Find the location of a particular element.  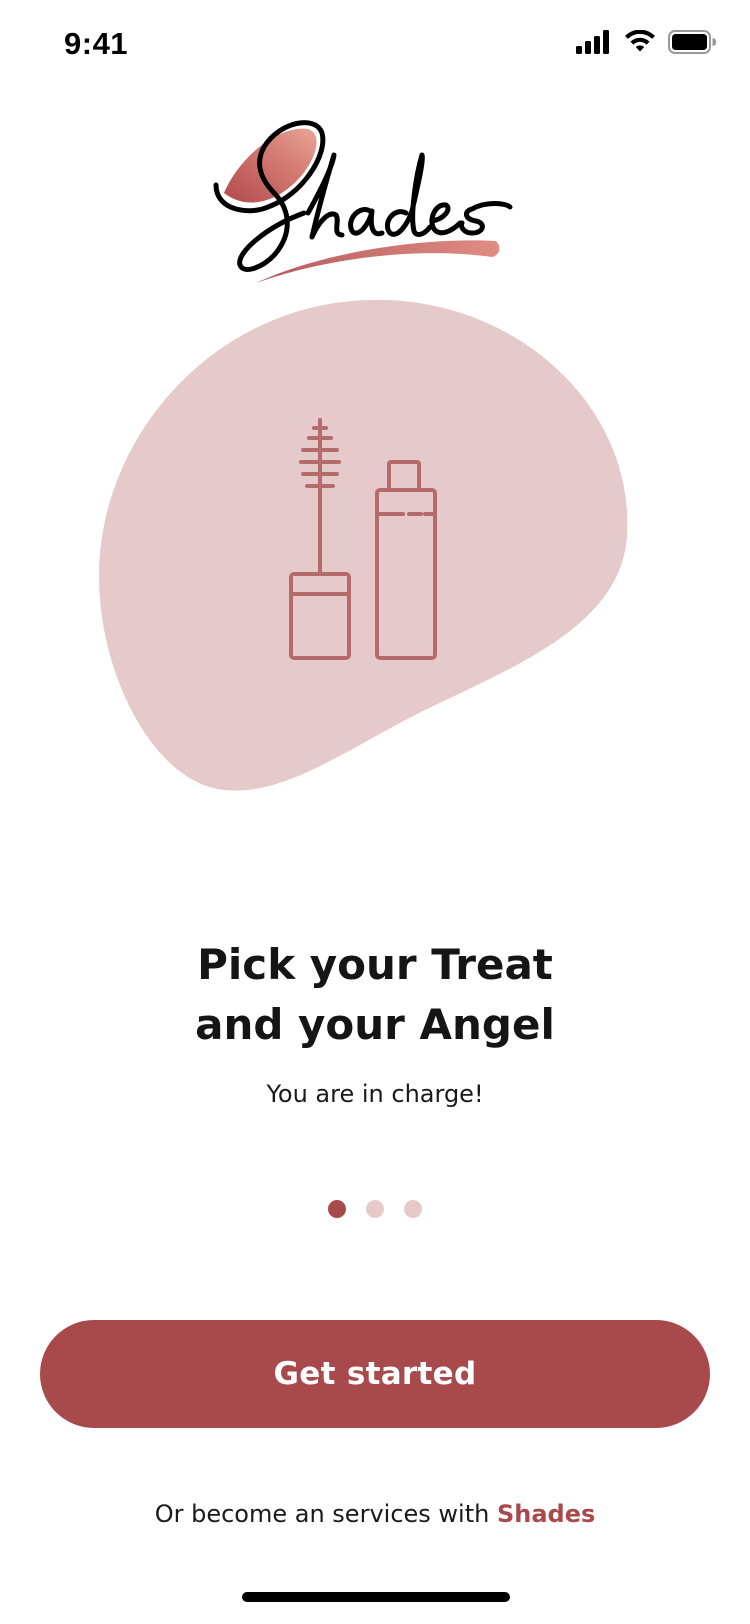

get-started-button: Get started is located at coordinates (375, 1374).